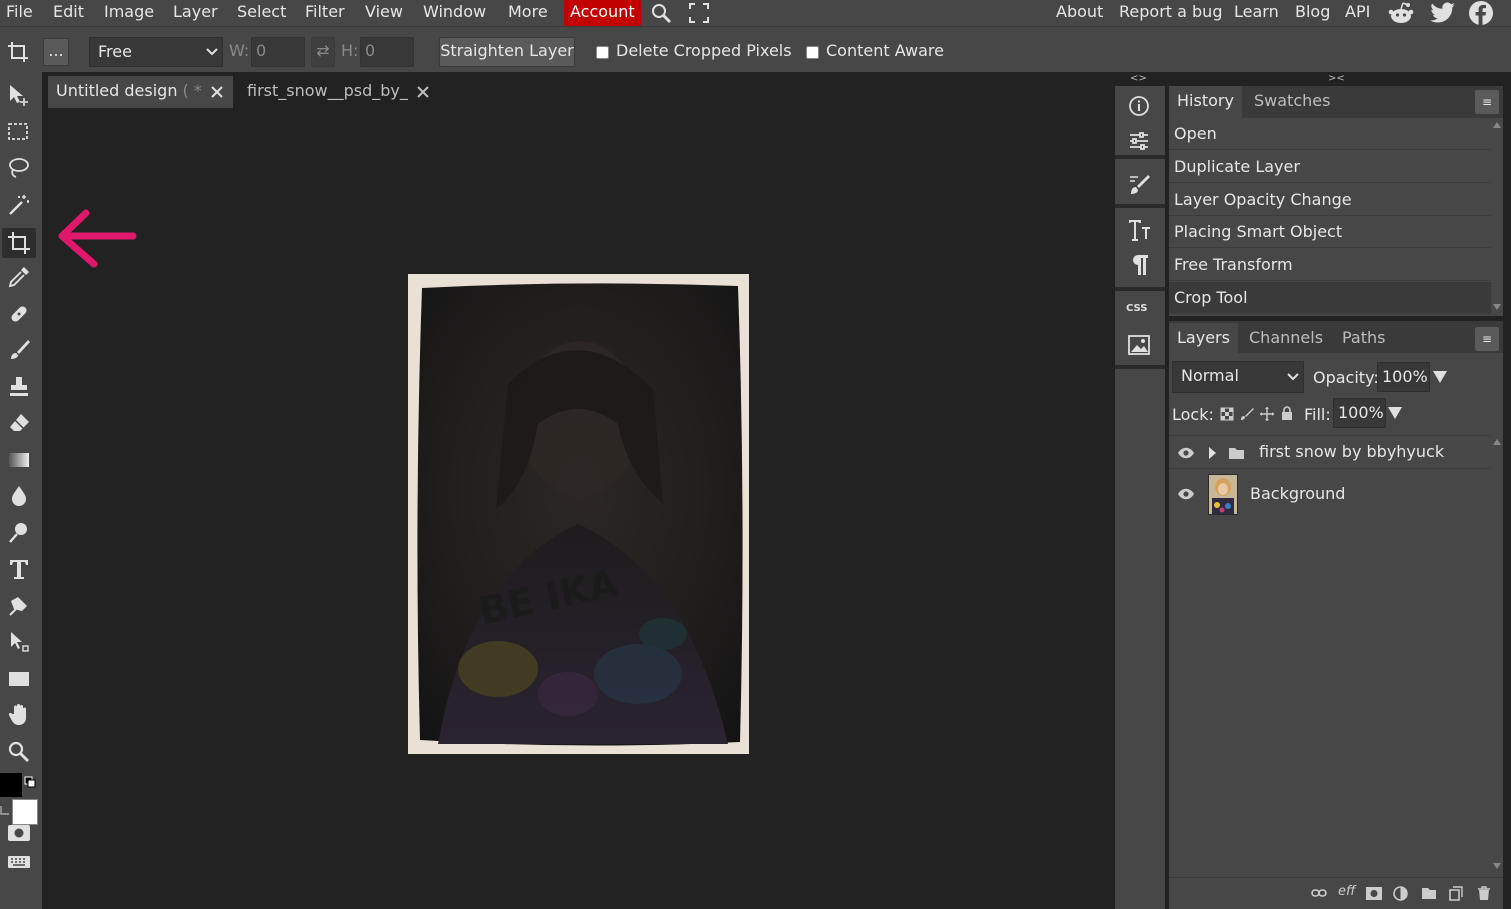 The image size is (1511, 909). I want to click on dodge-tool-icon, so click(19, 533).